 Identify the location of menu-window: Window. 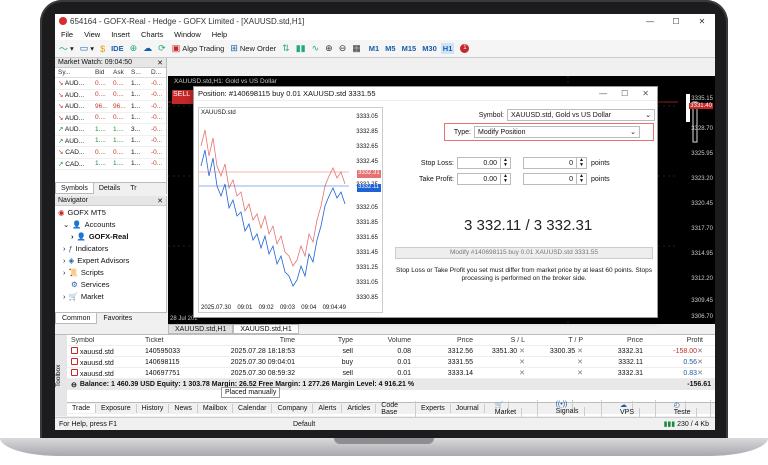
(187, 34).